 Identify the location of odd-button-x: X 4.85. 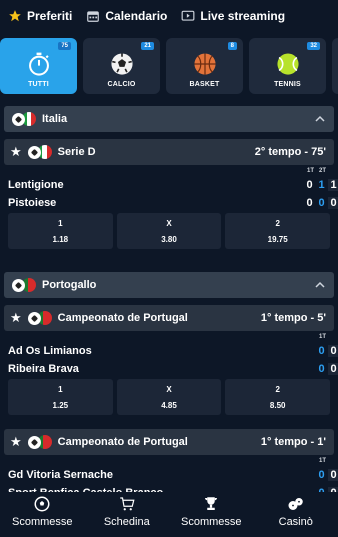
(169, 397).